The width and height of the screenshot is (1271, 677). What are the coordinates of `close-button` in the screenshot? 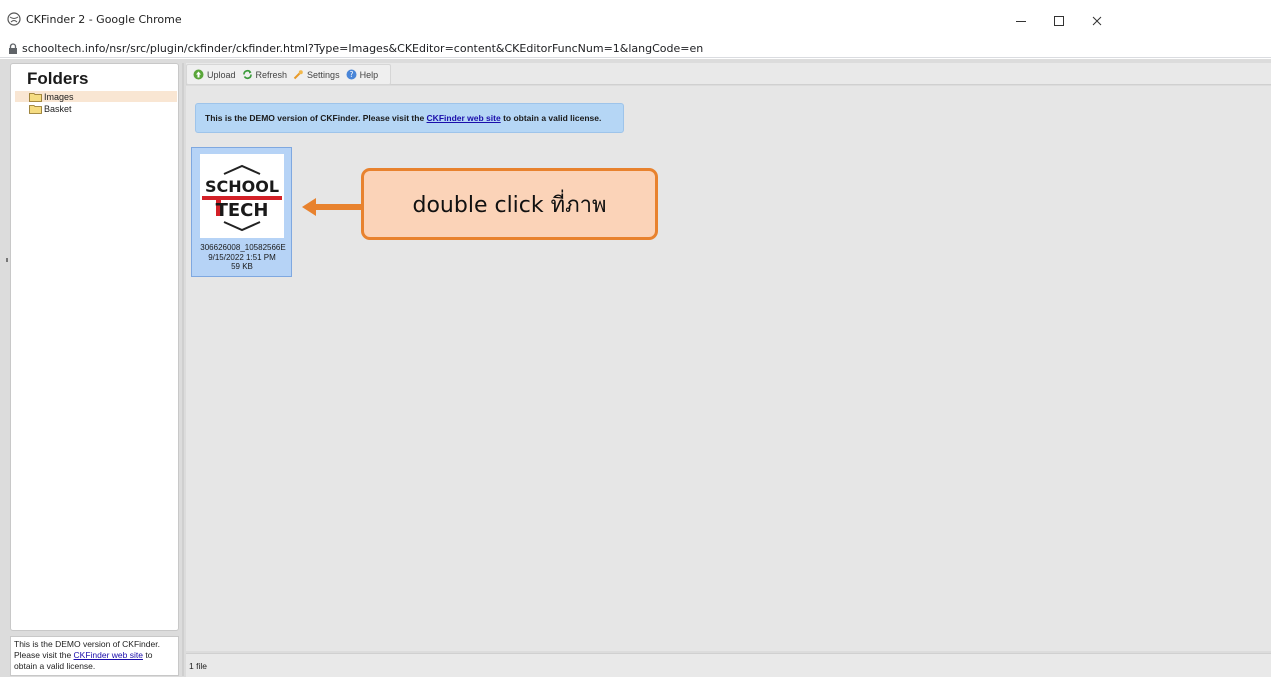 It's located at (1097, 21).